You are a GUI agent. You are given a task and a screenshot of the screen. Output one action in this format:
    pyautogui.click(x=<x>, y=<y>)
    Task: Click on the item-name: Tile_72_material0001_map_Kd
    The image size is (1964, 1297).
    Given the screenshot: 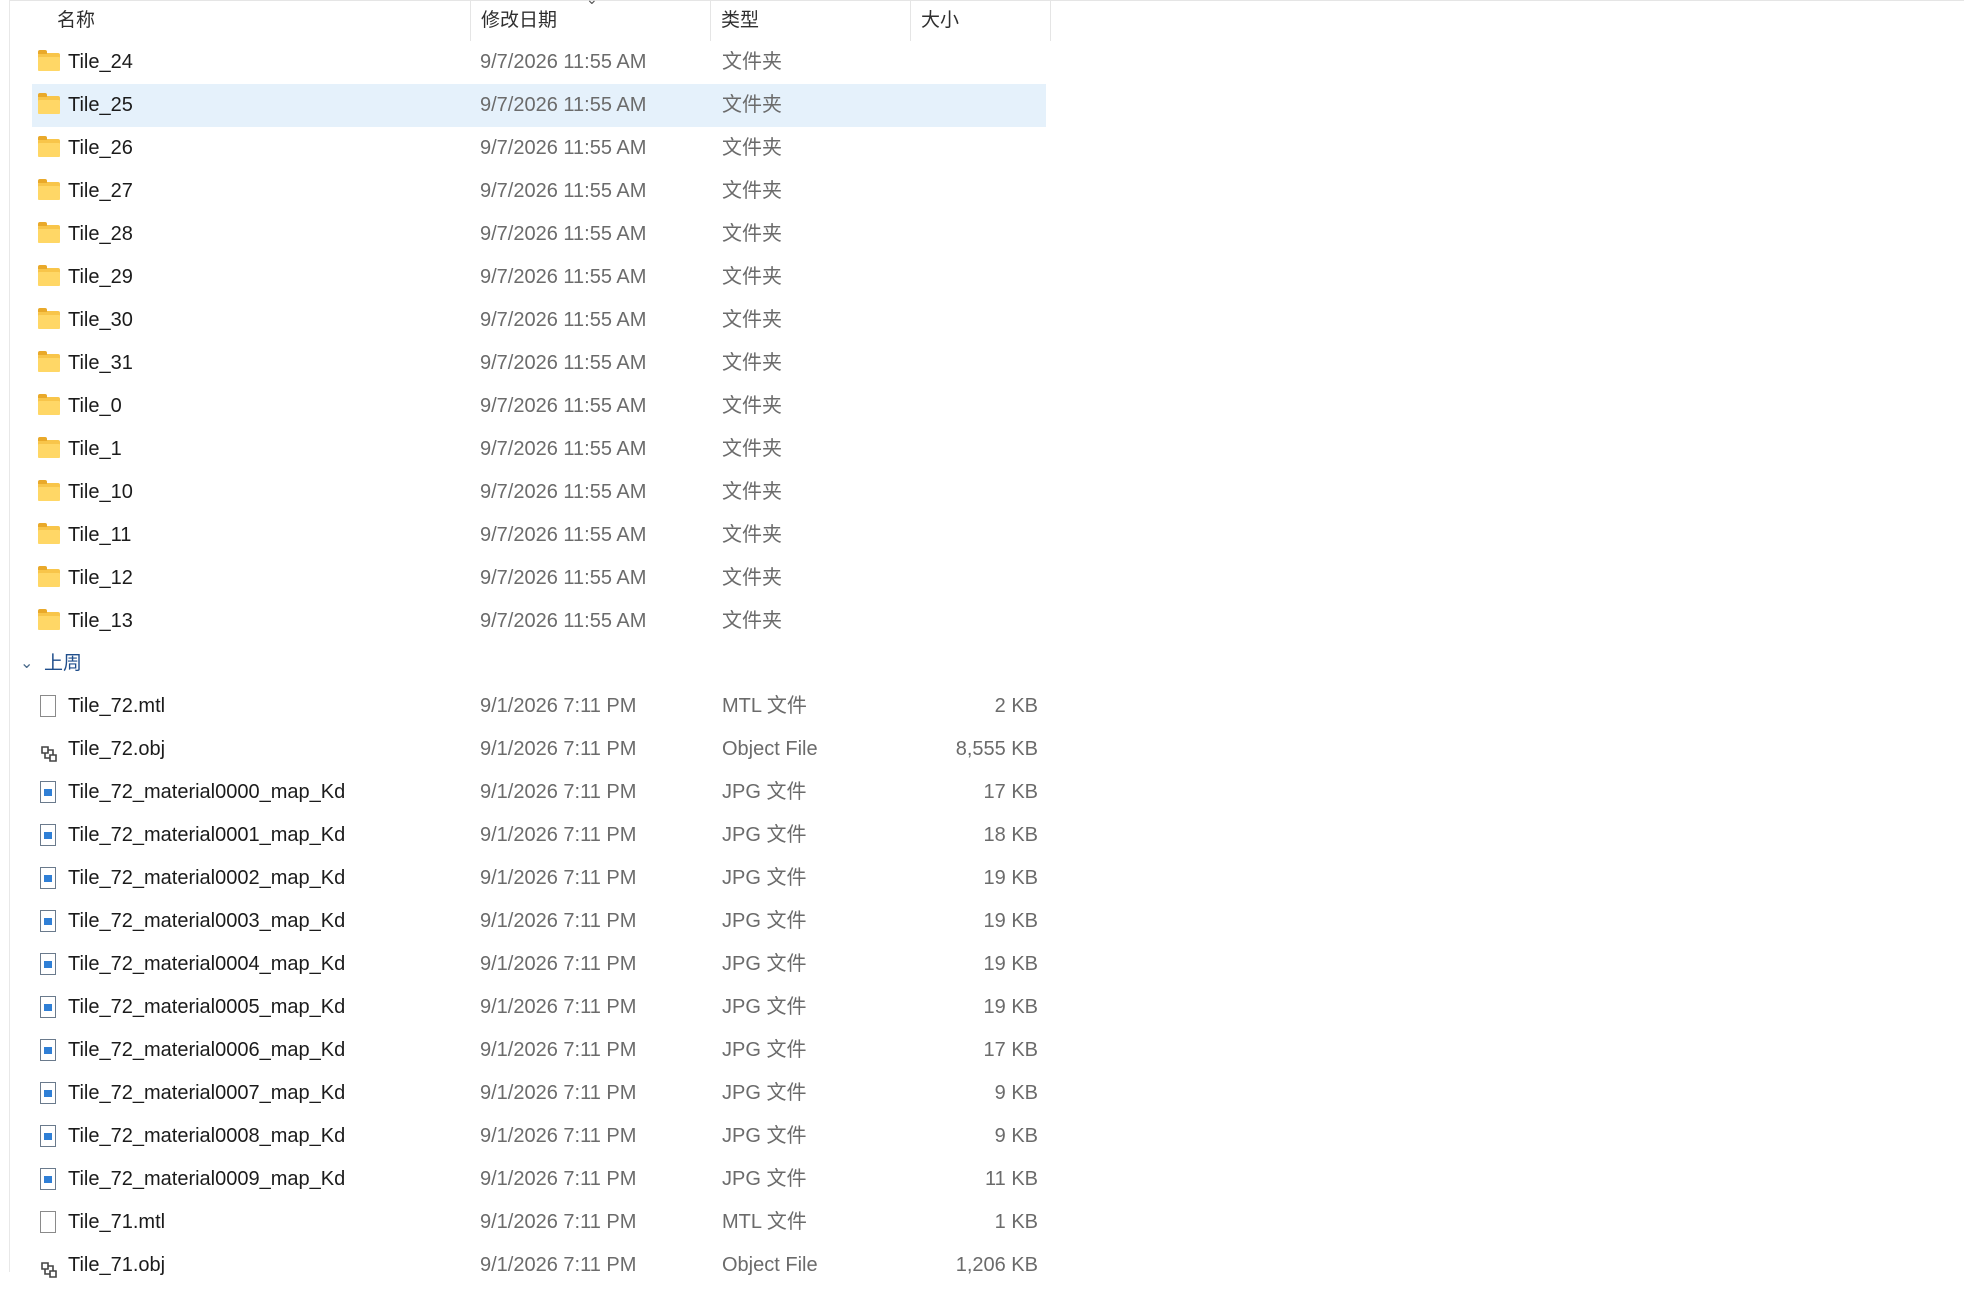 What is the action you would take?
    pyautogui.click(x=207, y=835)
    